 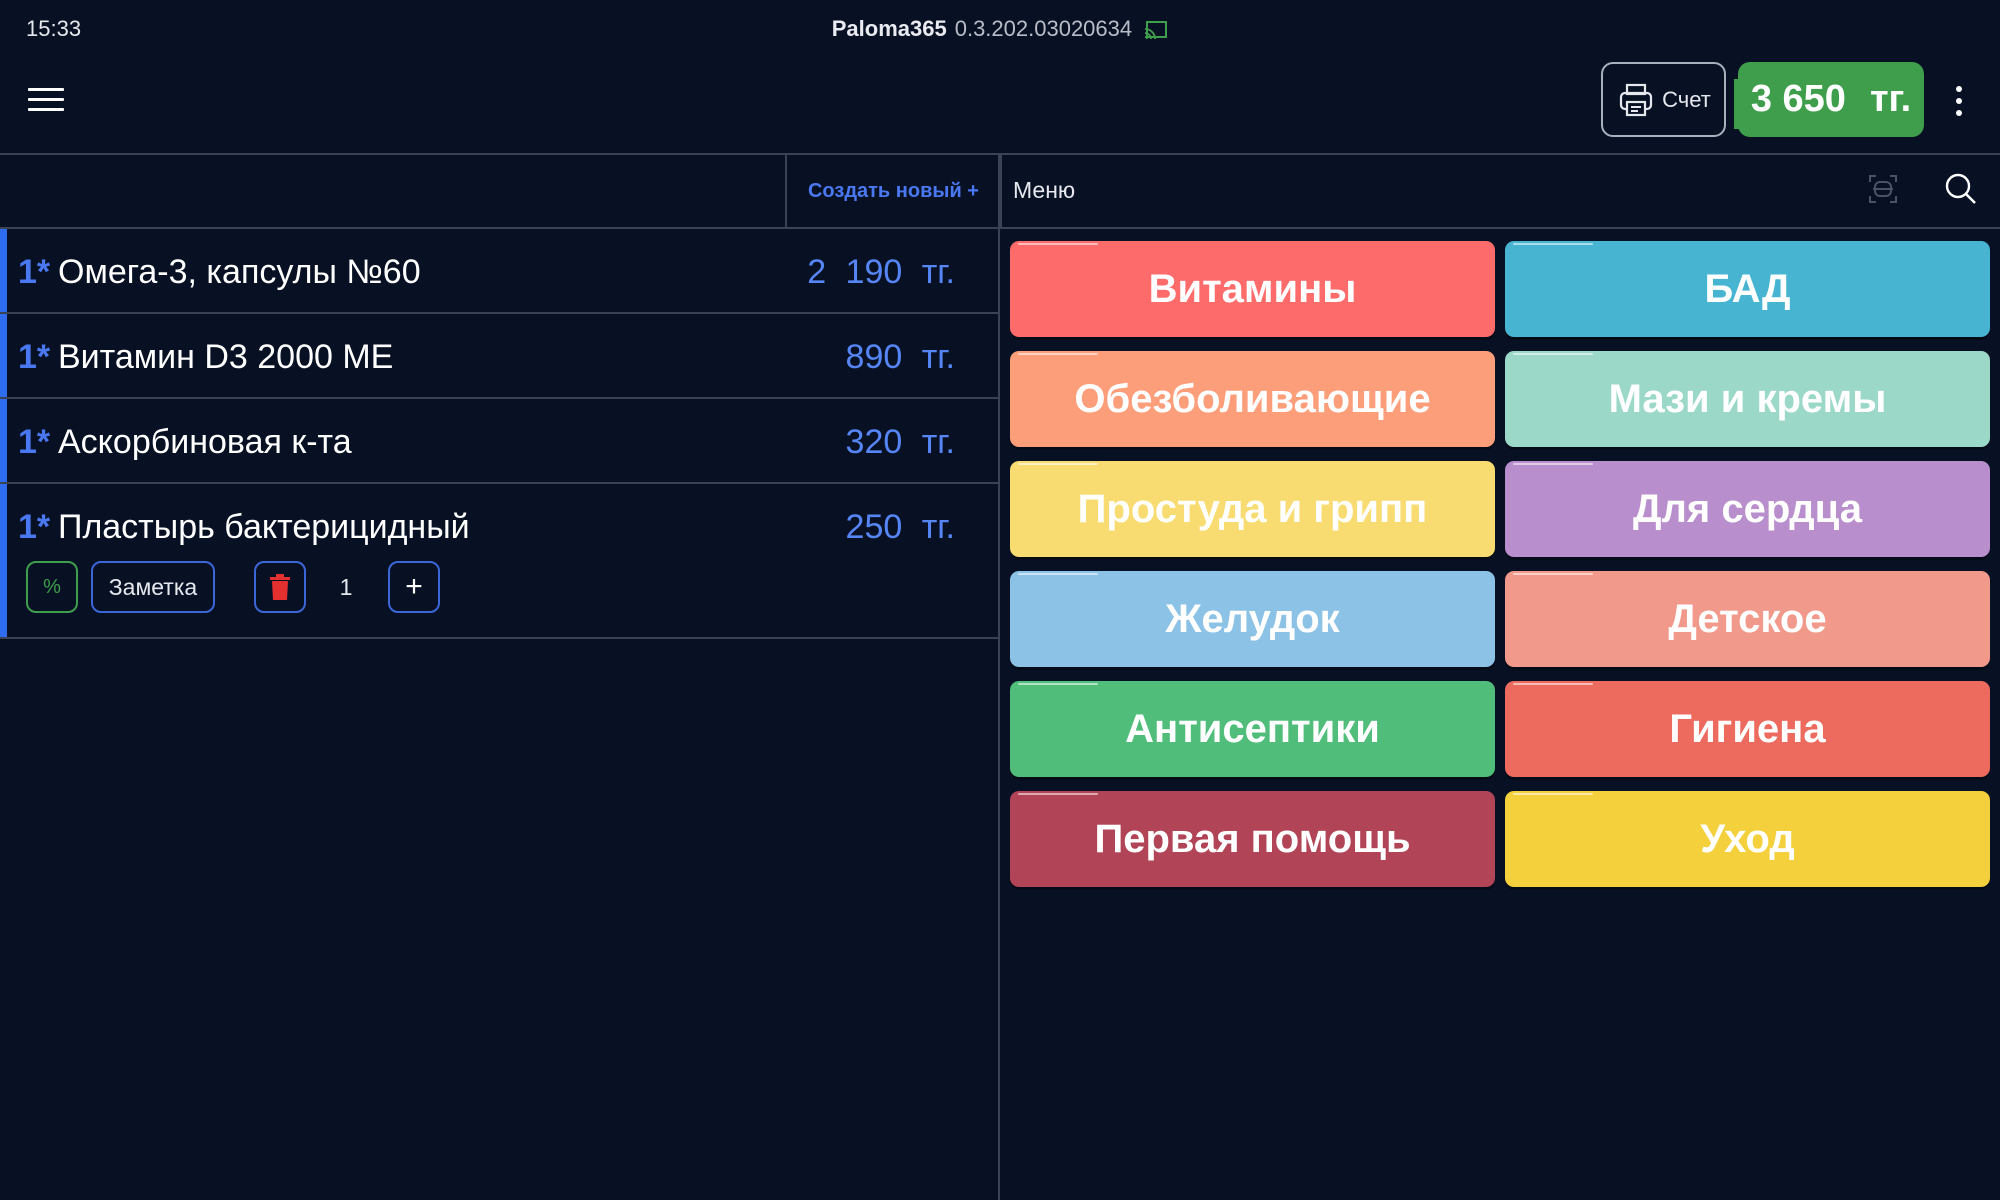 What do you see at coordinates (1890, 99) in the screenshot?
I see `total-currency: тг.` at bounding box center [1890, 99].